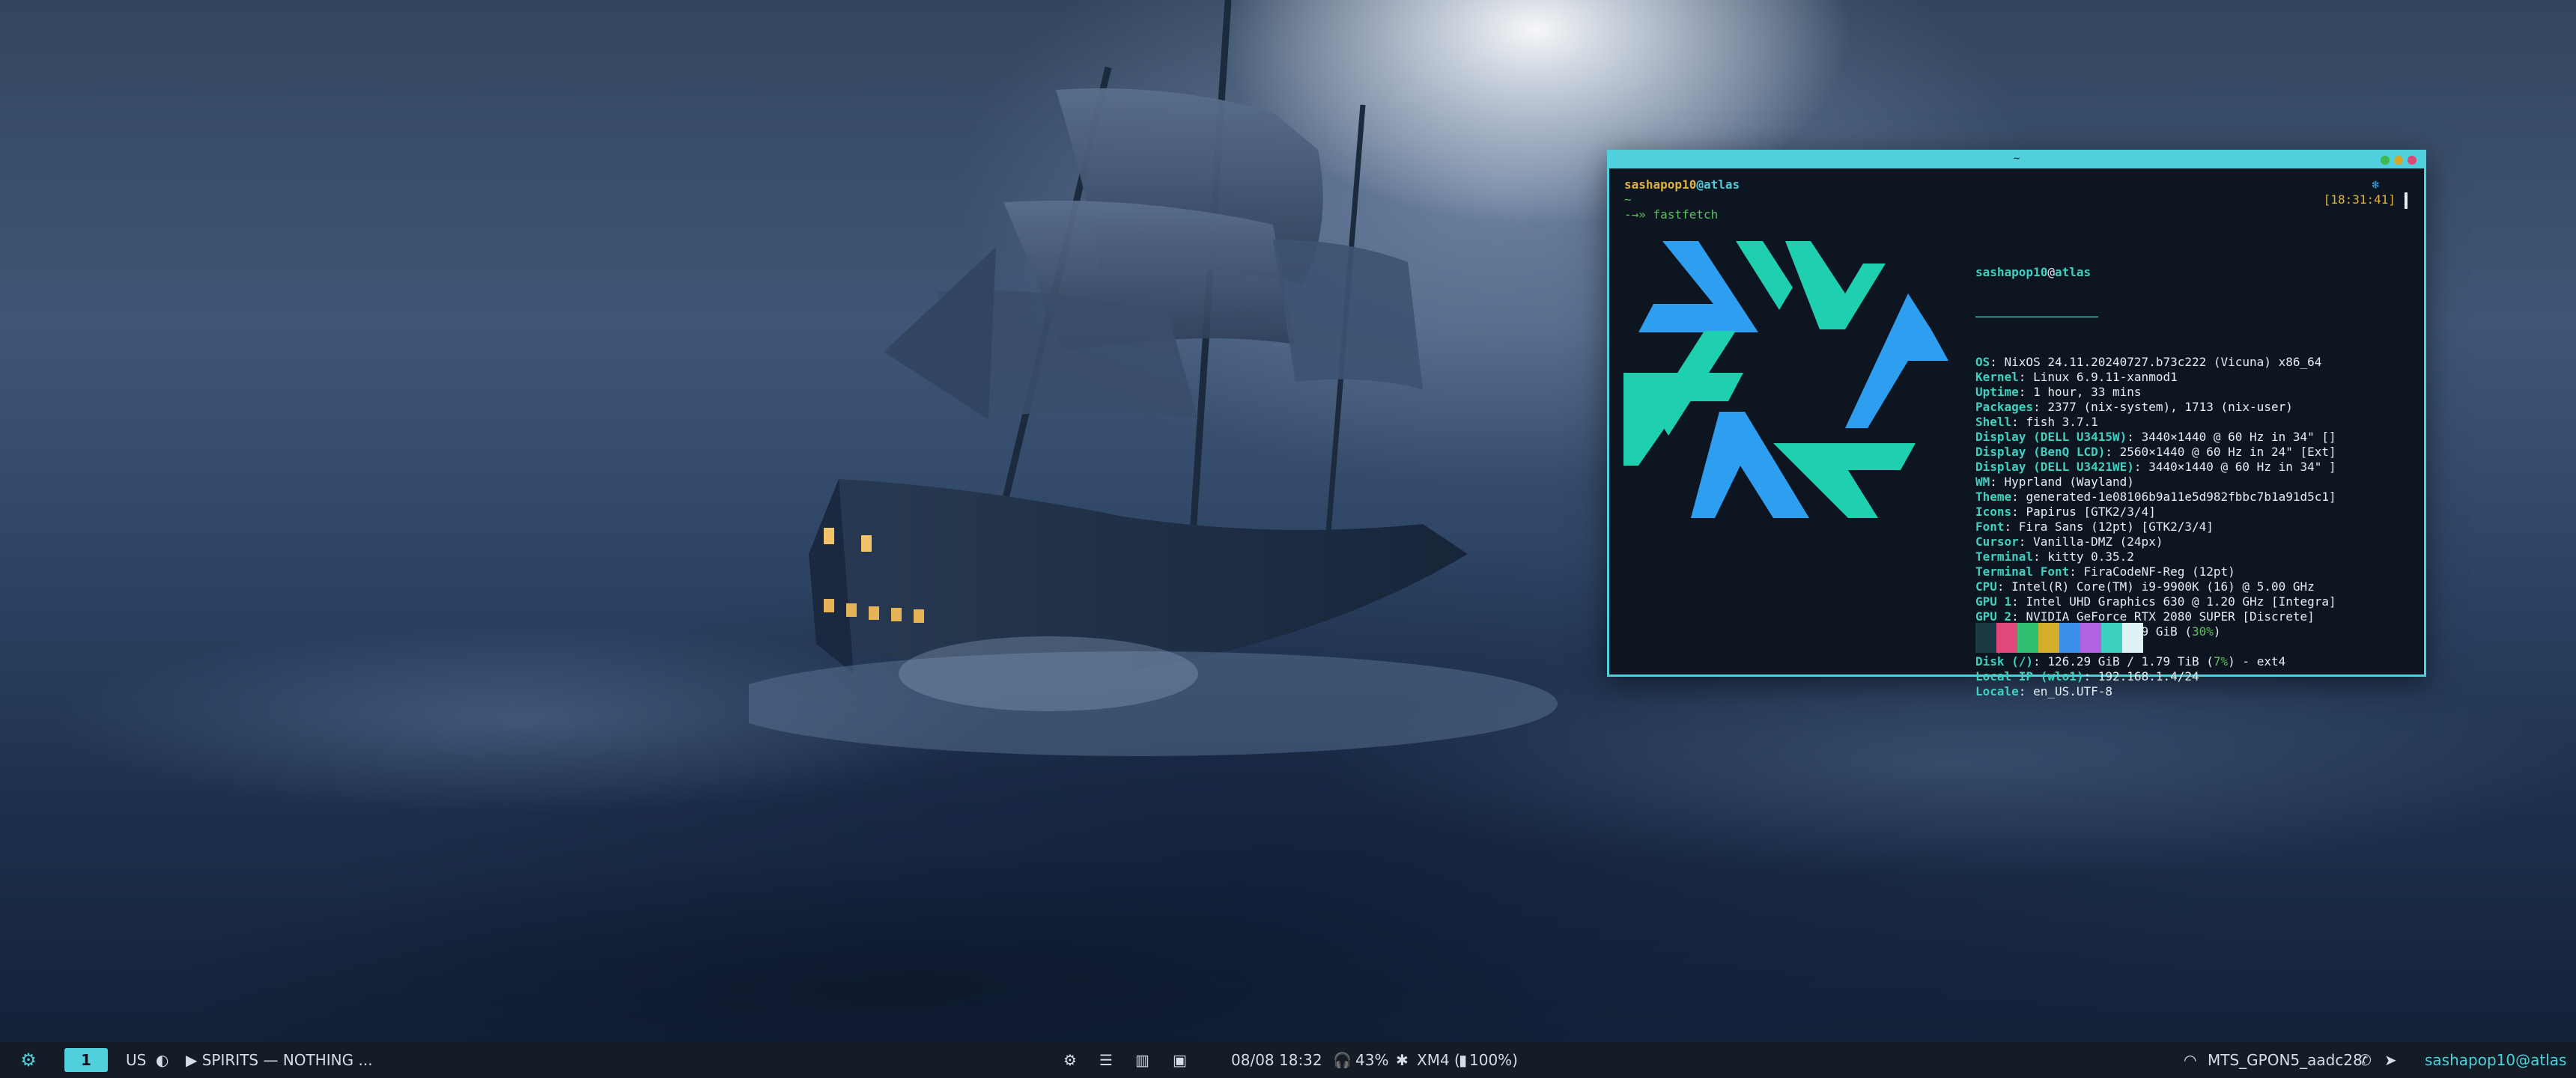 This screenshot has width=2576, height=1078. I want to click on user-host: sashapop10@atlas, so click(2495, 1060).